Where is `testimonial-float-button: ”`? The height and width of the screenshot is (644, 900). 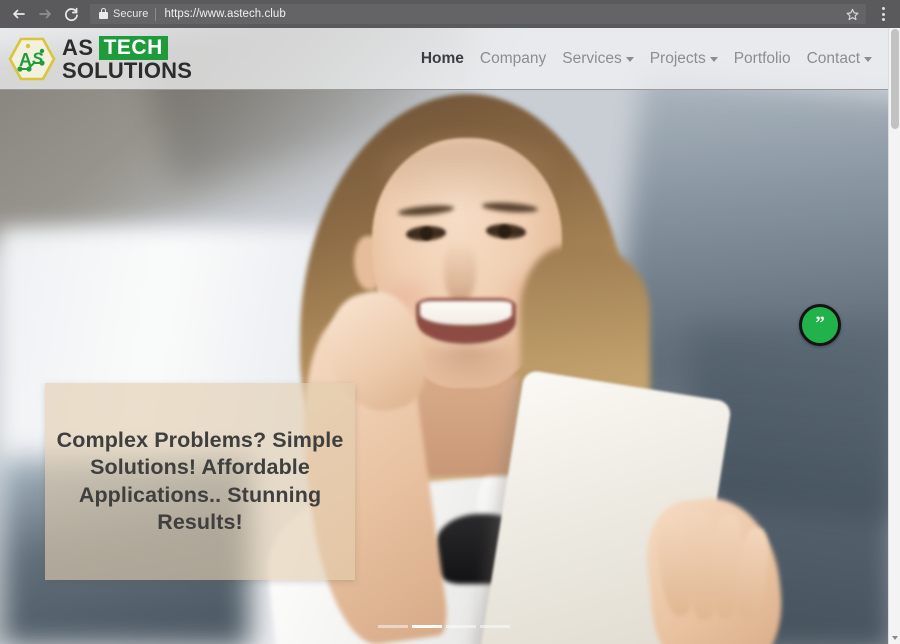 testimonial-float-button: ” is located at coordinates (820, 325).